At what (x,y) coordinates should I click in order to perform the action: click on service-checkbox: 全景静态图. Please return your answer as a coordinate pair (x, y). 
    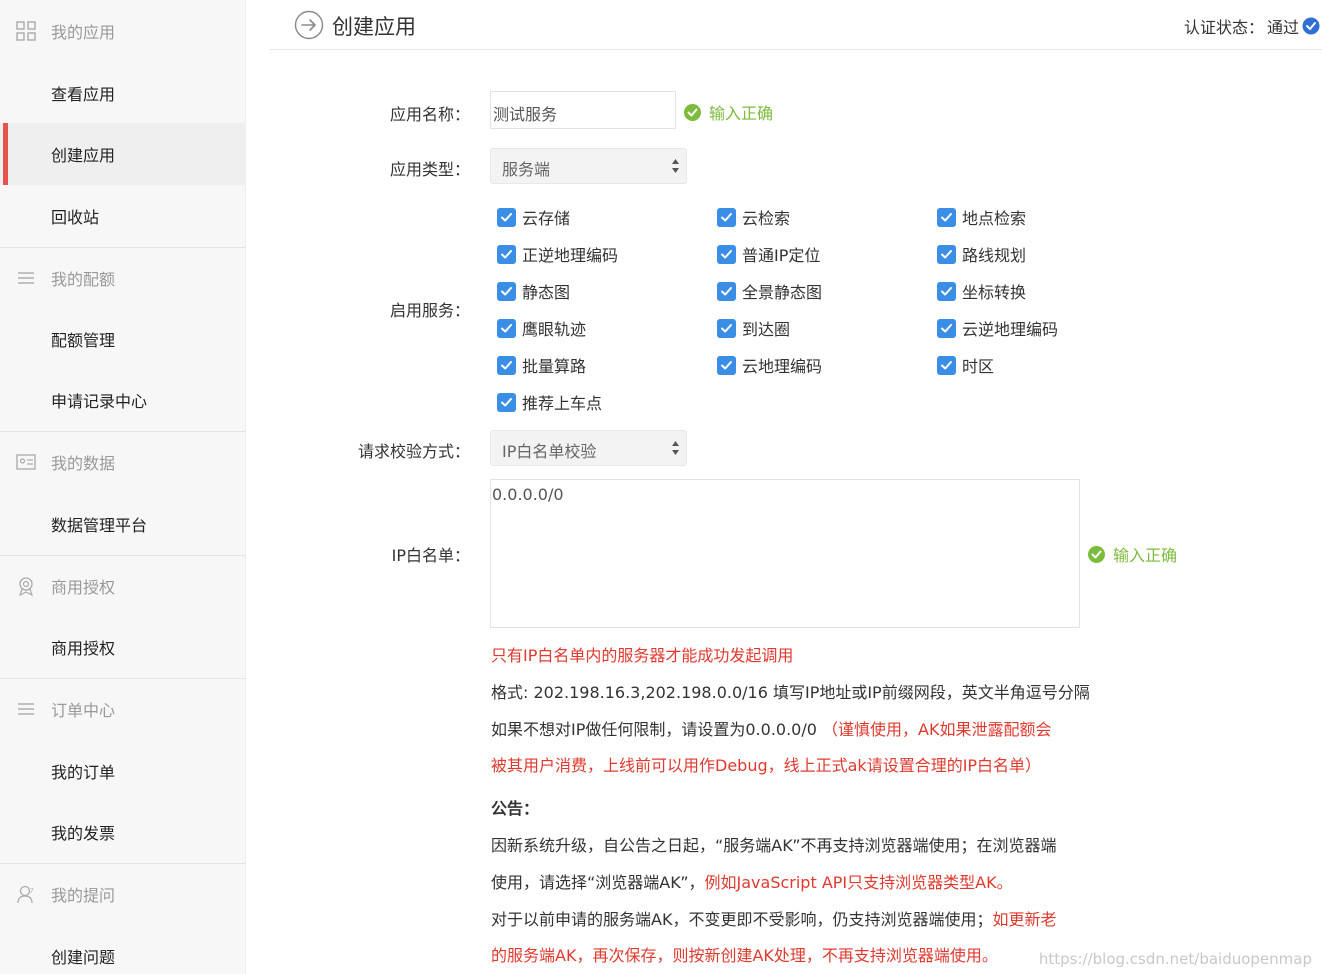
    Looking at the image, I should click on (769, 291).